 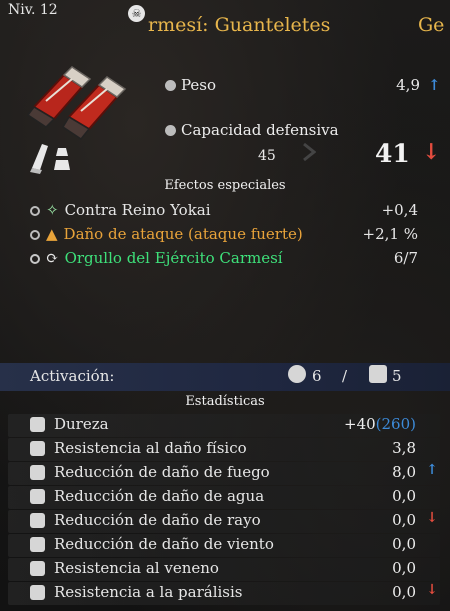 I want to click on toughness-icon, so click(x=37, y=424).